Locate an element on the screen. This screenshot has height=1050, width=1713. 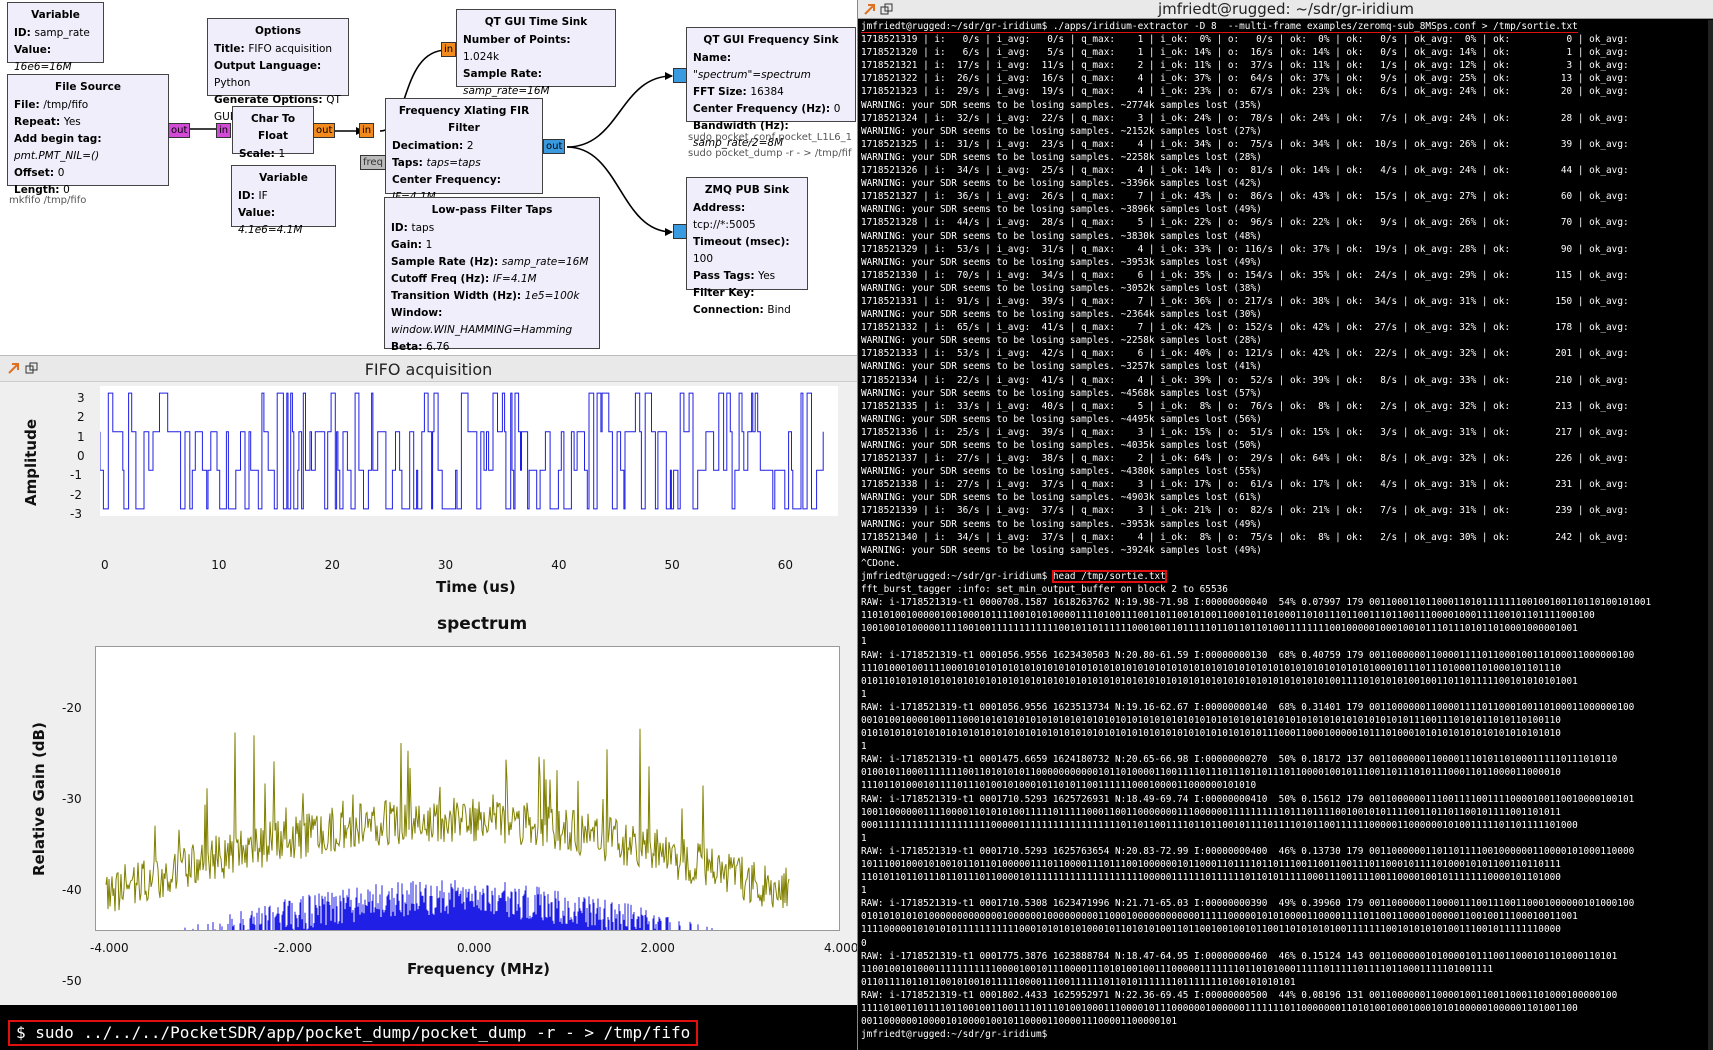
param-value: tcp://*:5005 is located at coordinates (724, 225).